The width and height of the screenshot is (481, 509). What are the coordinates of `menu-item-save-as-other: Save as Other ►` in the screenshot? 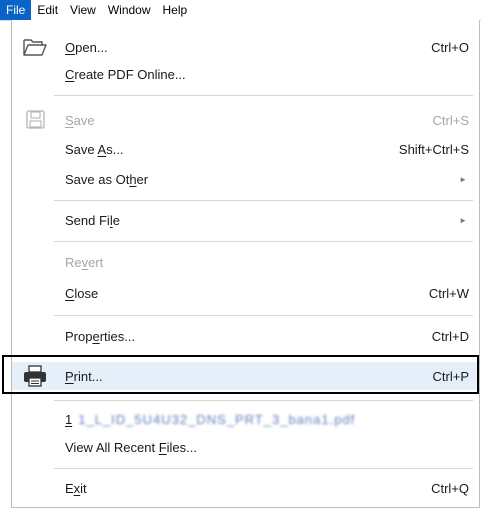 It's located at (245, 179).